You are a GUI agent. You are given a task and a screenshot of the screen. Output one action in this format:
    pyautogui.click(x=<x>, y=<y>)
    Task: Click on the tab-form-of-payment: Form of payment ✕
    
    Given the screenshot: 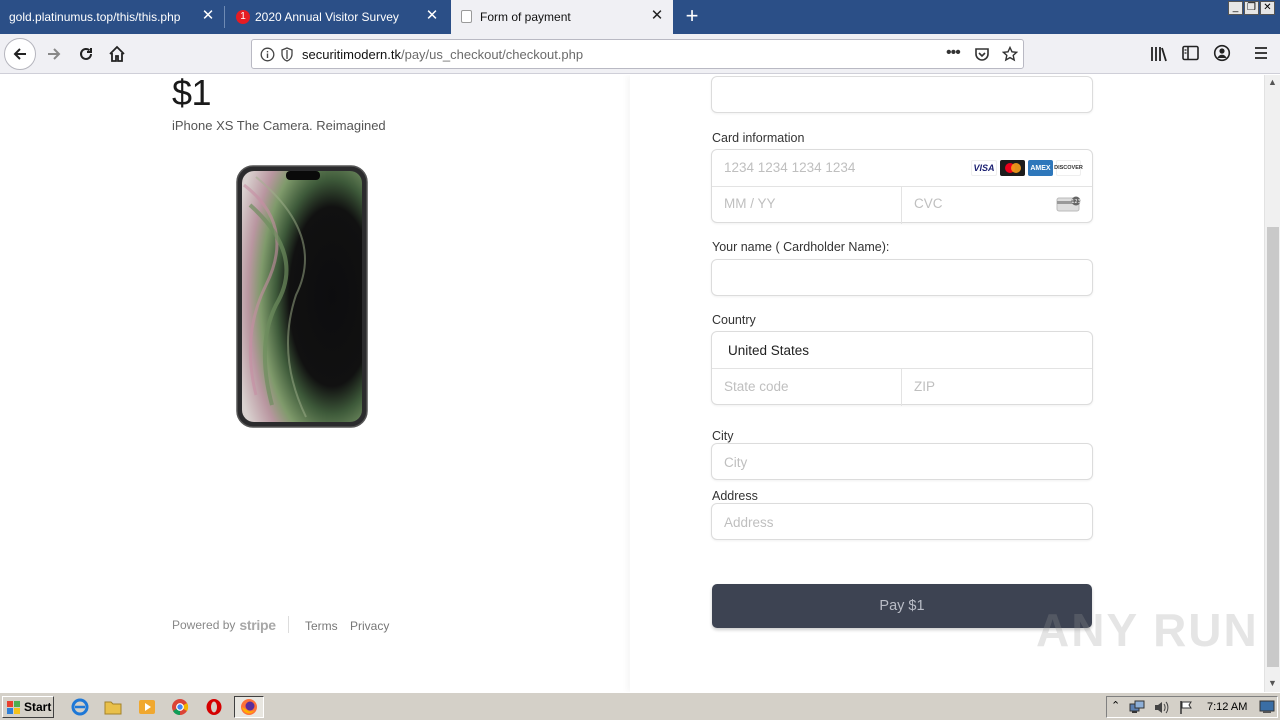 What is the action you would take?
    pyautogui.click(x=562, y=17)
    